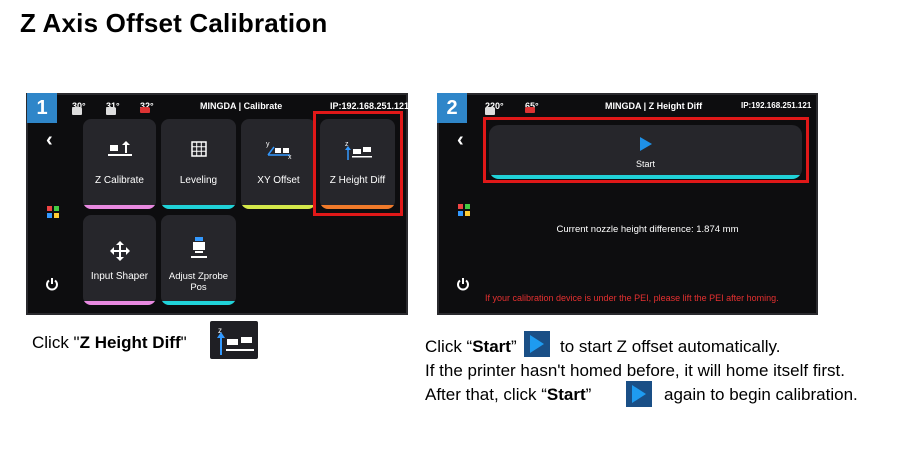 The image size is (900, 450). I want to click on tile-label: Z Height Diff, so click(357, 180).